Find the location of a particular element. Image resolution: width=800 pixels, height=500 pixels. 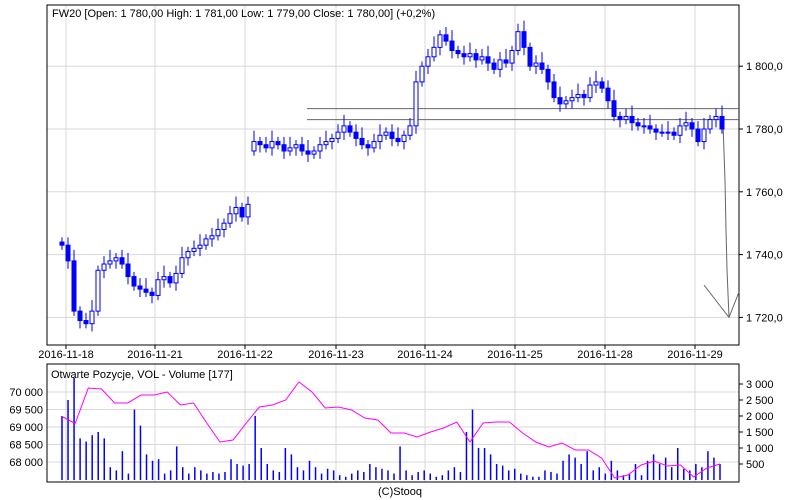

right-axis-label: 2 000 is located at coordinates (760, 417).